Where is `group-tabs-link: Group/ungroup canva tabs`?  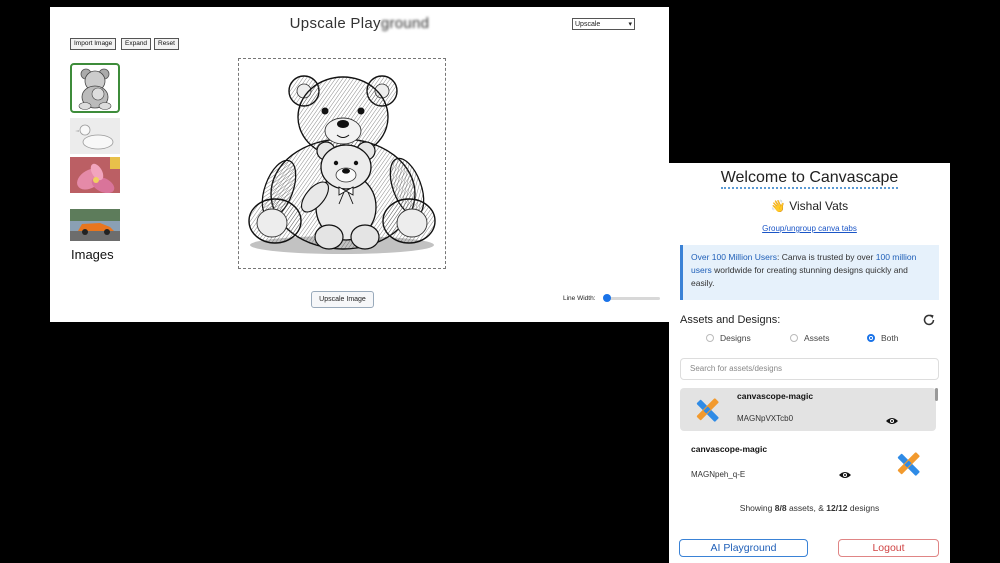
group-tabs-link: Group/ungroup canva tabs is located at coordinates (809, 228).